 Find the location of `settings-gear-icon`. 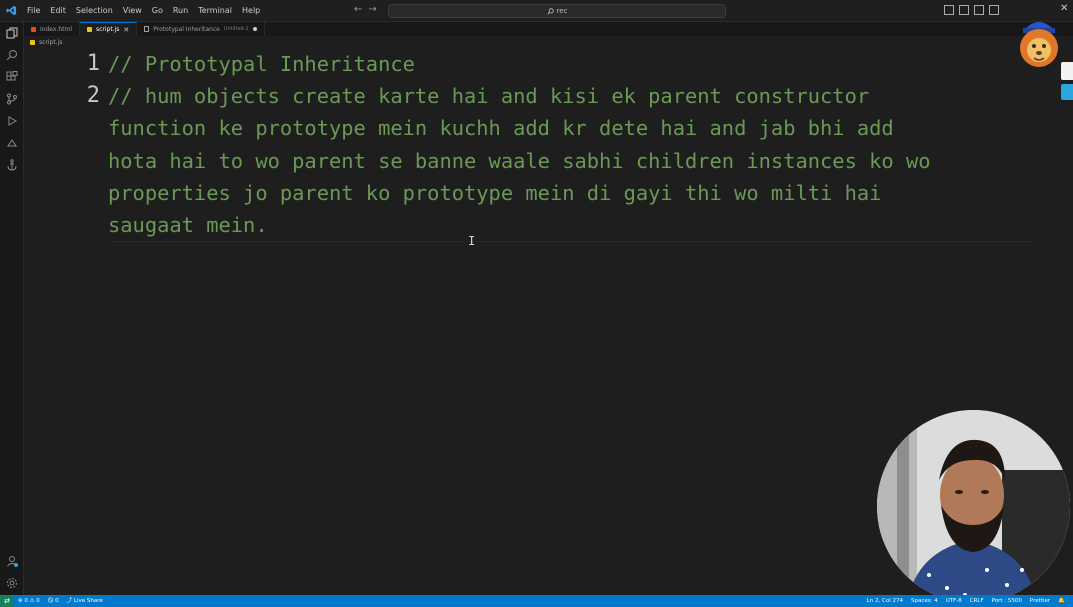

settings-gear-icon is located at coordinates (12, 583).